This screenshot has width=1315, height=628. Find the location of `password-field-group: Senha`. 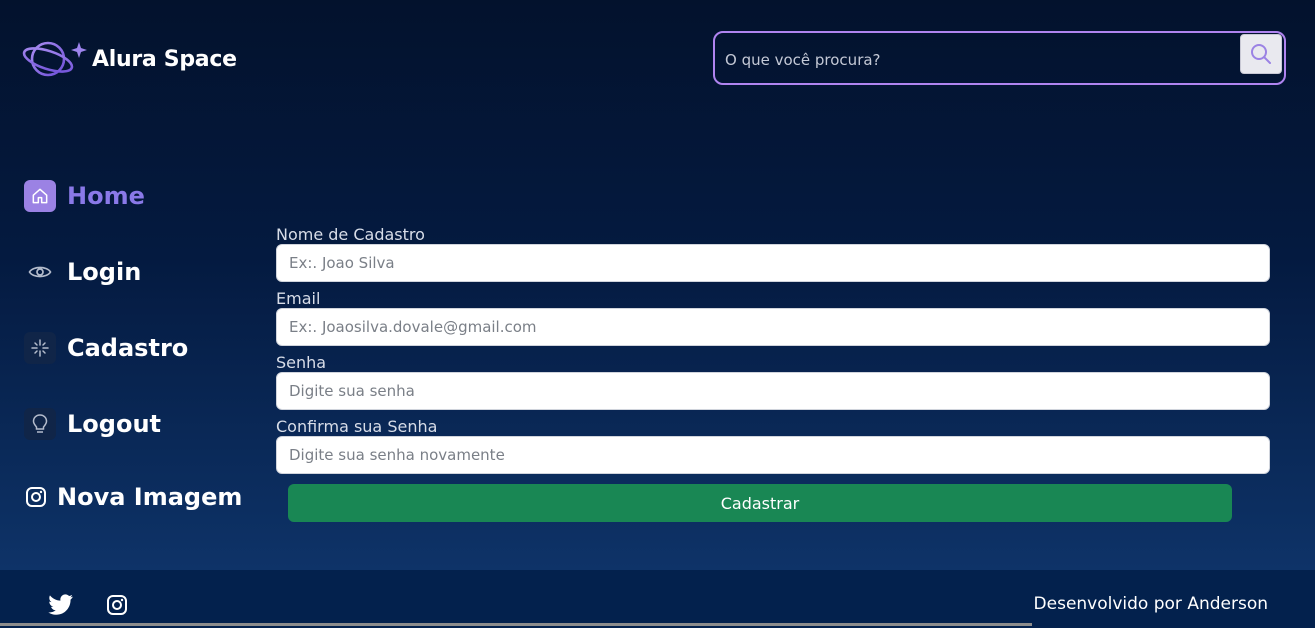

password-field-group: Senha is located at coordinates (773, 382).